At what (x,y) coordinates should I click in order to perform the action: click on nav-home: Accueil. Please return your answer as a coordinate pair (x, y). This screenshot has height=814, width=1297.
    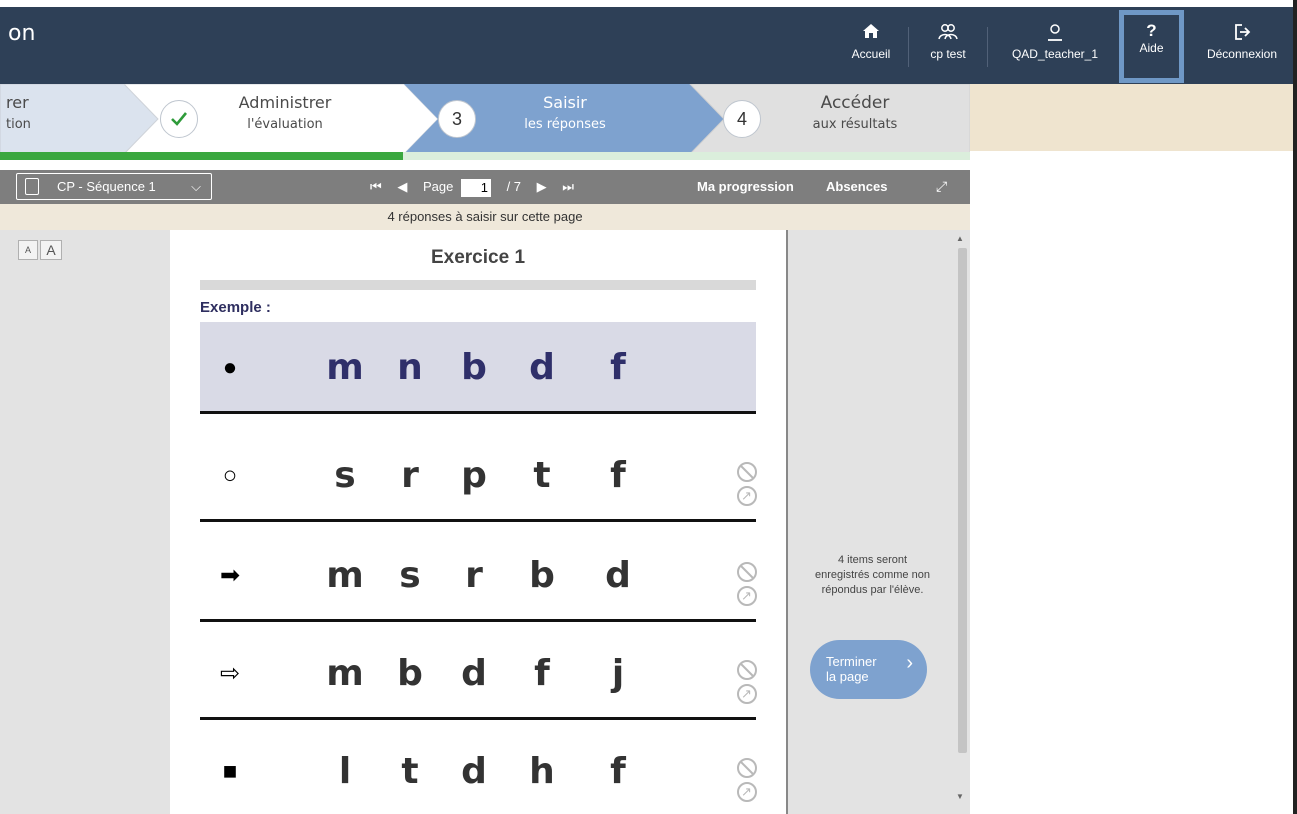
    Looking at the image, I should click on (871, 47).